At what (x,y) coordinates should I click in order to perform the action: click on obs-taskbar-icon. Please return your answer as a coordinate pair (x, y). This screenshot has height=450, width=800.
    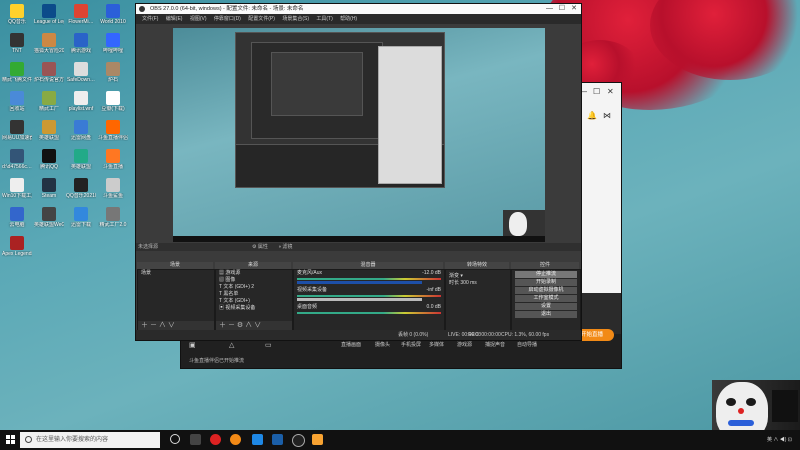
    Looking at the image, I should click on (298, 440).